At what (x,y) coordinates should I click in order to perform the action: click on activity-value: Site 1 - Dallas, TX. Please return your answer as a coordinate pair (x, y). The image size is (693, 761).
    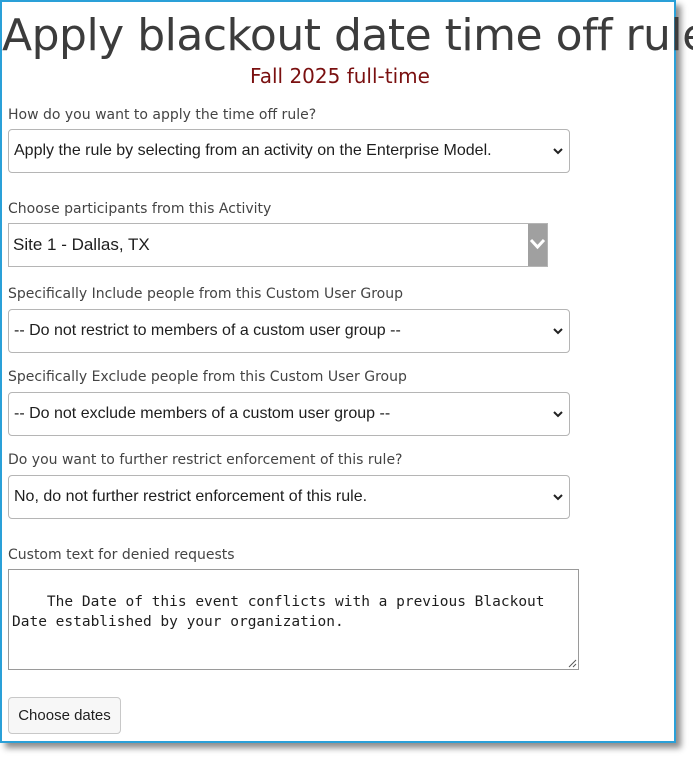
    Looking at the image, I should click on (81, 244).